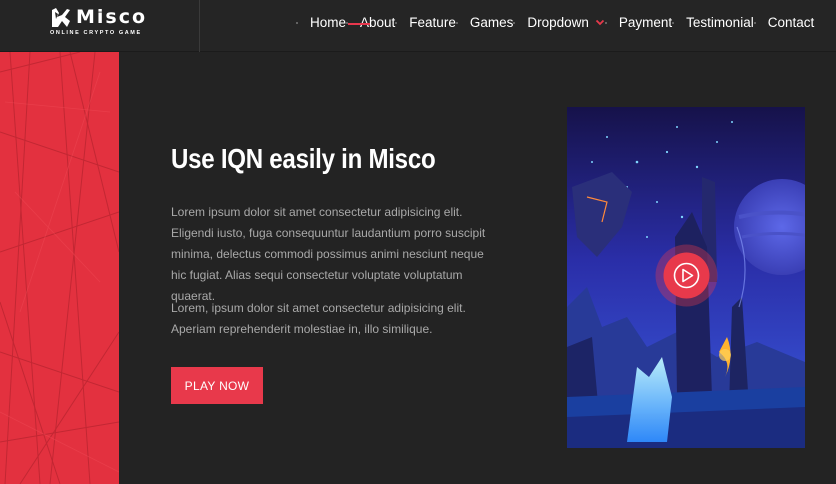 This screenshot has width=836, height=484. I want to click on nav-item-label: Dropdown, so click(558, 22).